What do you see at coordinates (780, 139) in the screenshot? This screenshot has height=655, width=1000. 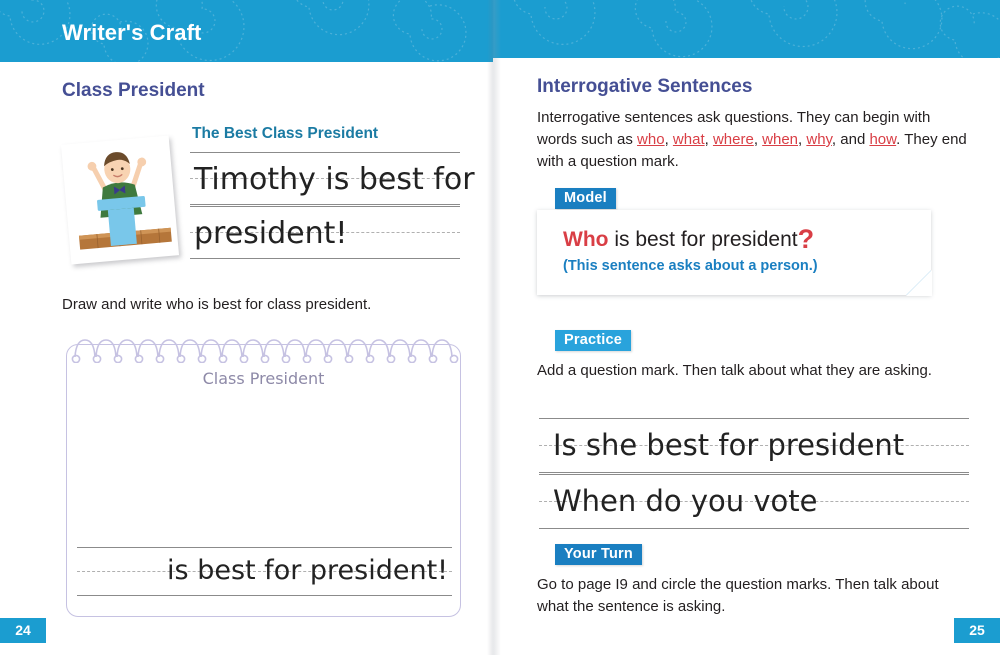 I see `question-word-when: when` at bounding box center [780, 139].